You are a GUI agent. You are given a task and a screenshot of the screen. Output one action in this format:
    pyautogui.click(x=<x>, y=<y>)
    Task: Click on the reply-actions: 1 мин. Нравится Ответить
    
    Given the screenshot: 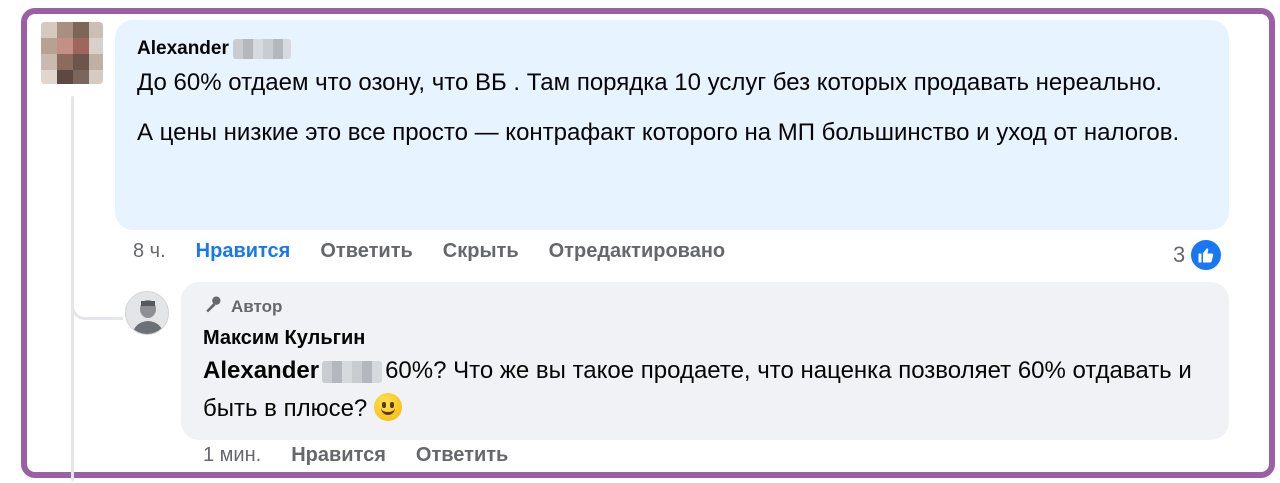 What is the action you would take?
    pyautogui.click(x=355, y=455)
    